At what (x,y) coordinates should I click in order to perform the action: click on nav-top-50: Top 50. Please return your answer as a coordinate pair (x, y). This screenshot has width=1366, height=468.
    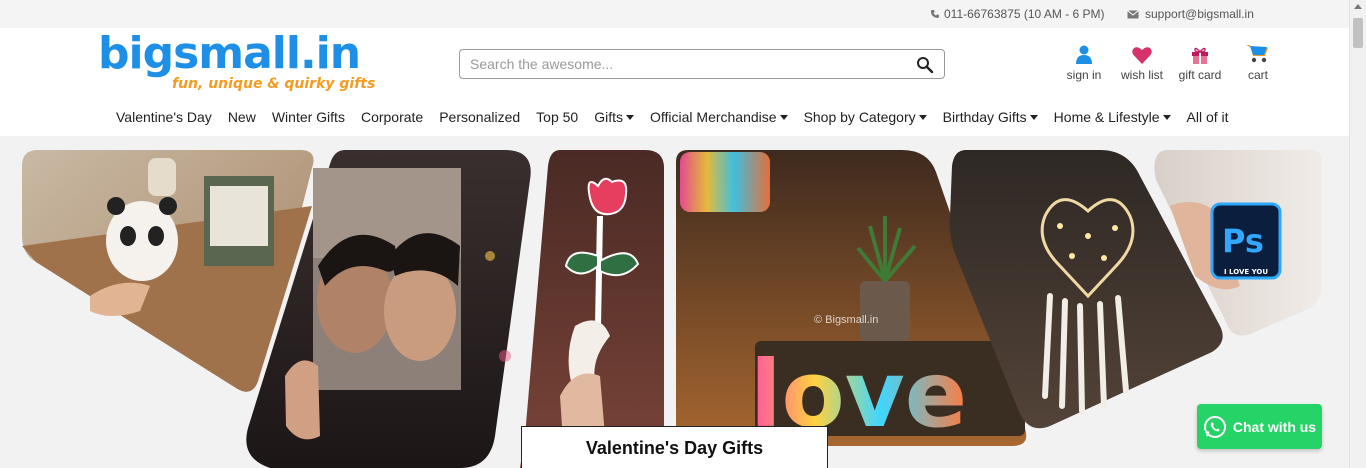
    Looking at the image, I should click on (557, 117).